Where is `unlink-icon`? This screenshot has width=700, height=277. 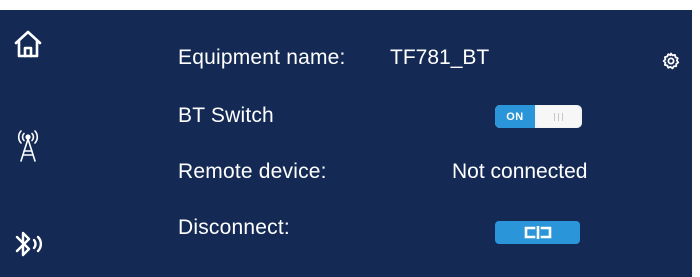
unlink-icon is located at coordinates (538, 232).